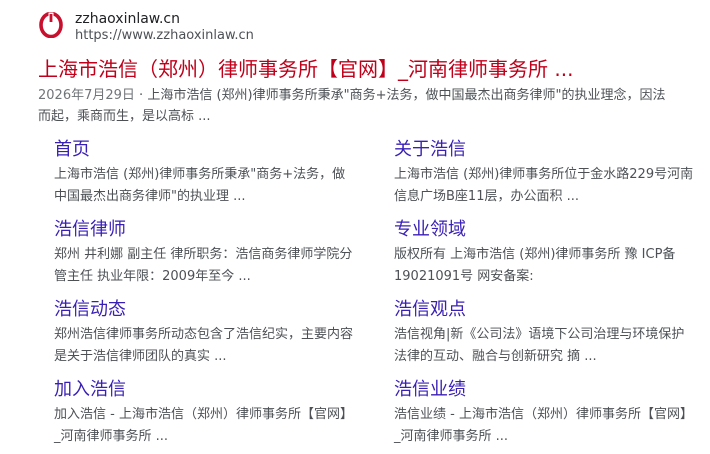  What do you see at coordinates (204, 150) in the screenshot?
I see `sitelink-title: 首页` at bounding box center [204, 150].